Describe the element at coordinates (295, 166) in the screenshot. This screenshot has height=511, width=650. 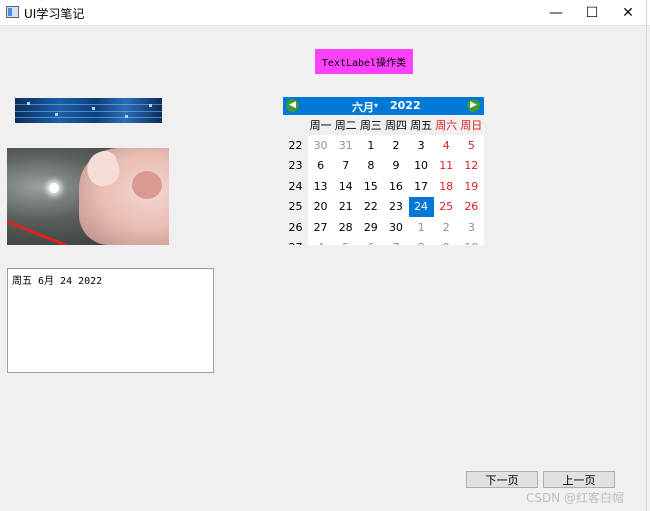
I see `week-number: 23` at that location.